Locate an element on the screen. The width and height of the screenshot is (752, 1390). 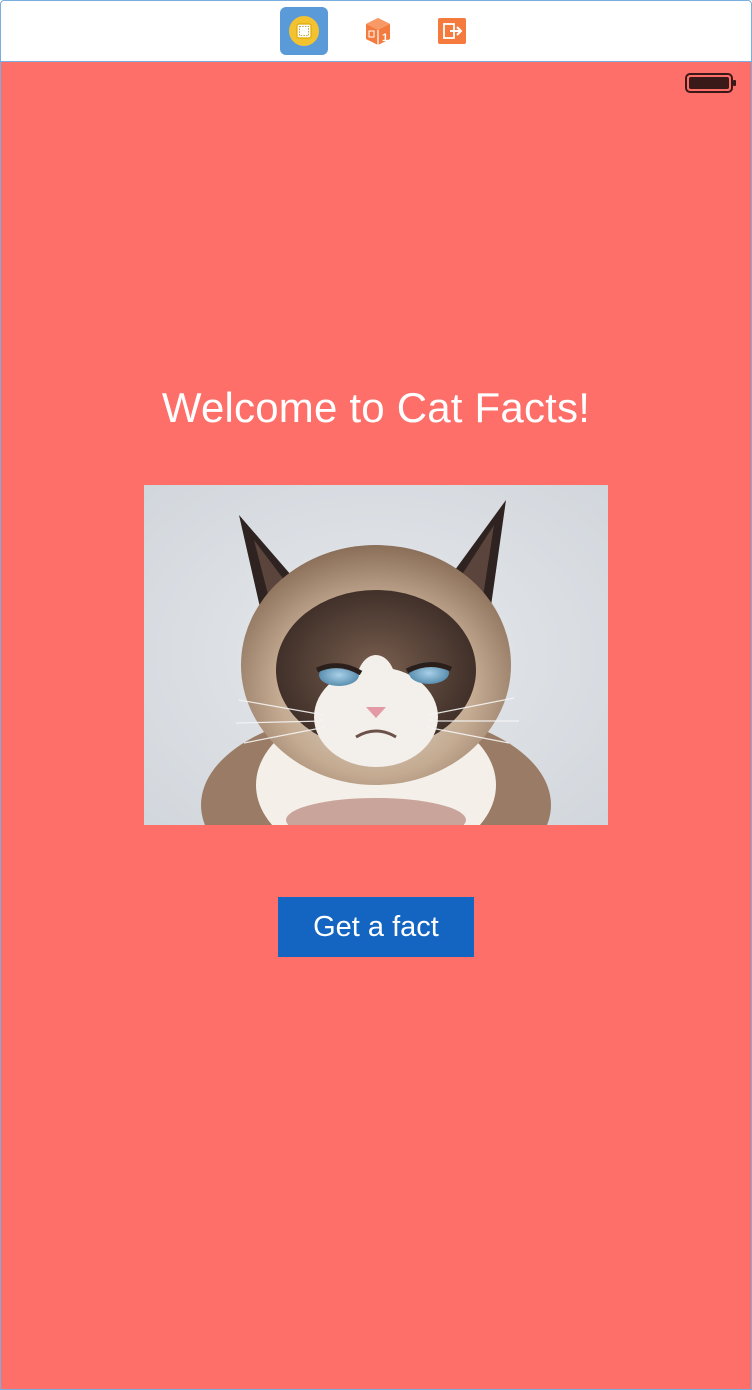
view-controller-icon is located at coordinates (304, 31).